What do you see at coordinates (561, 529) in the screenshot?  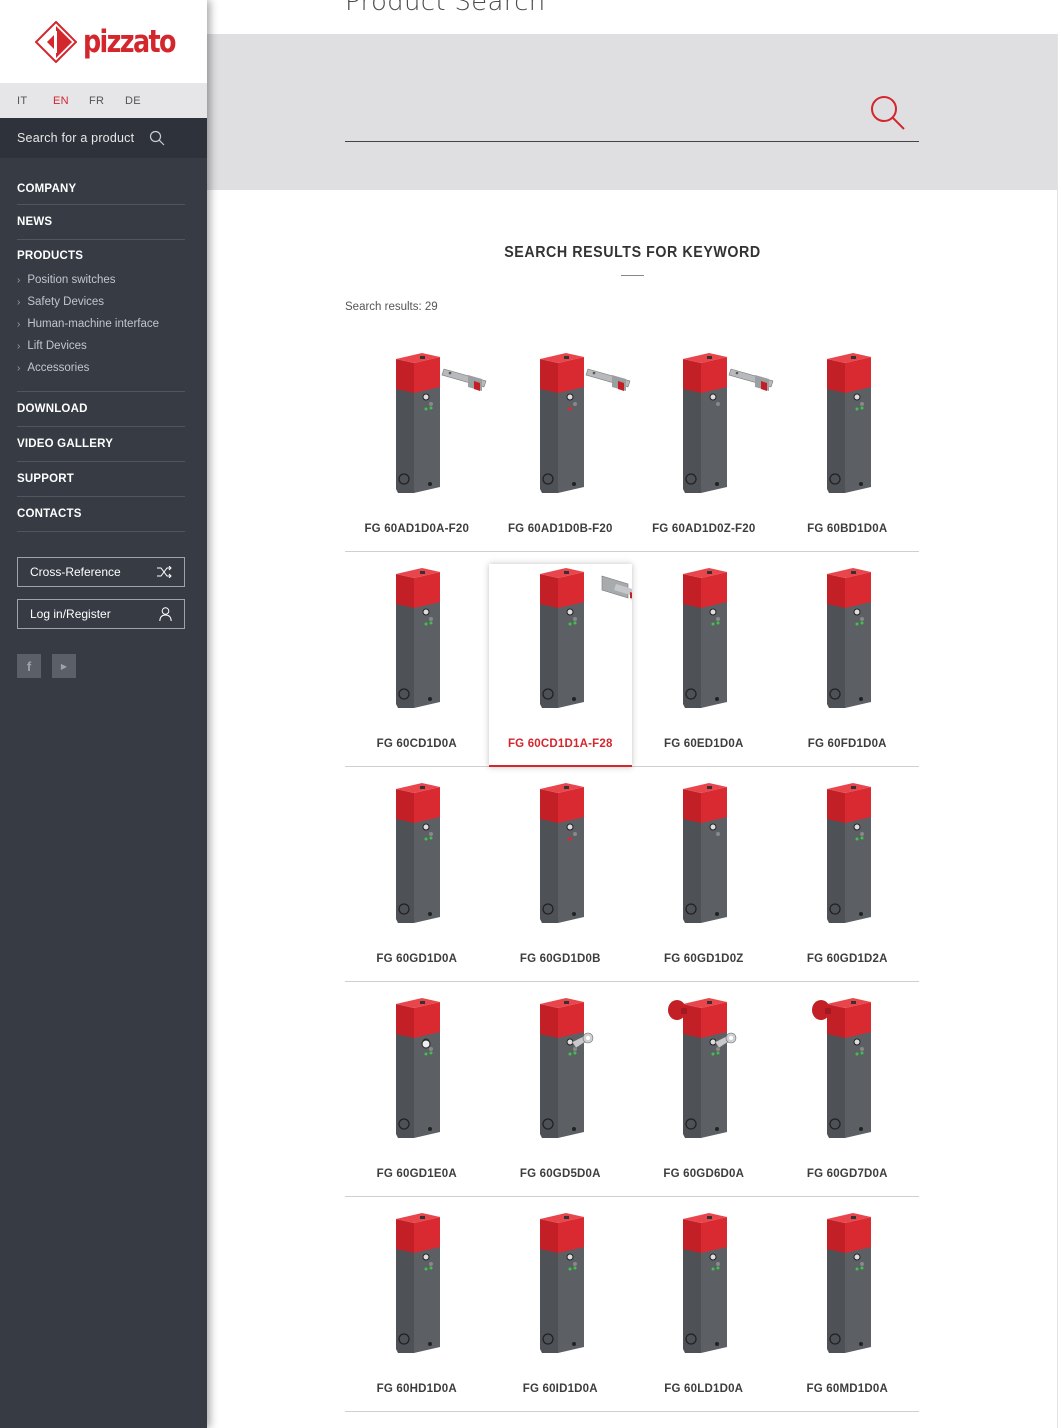 I see `product-name: FG 60AD1D0B-F20` at bounding box center [561, 529].